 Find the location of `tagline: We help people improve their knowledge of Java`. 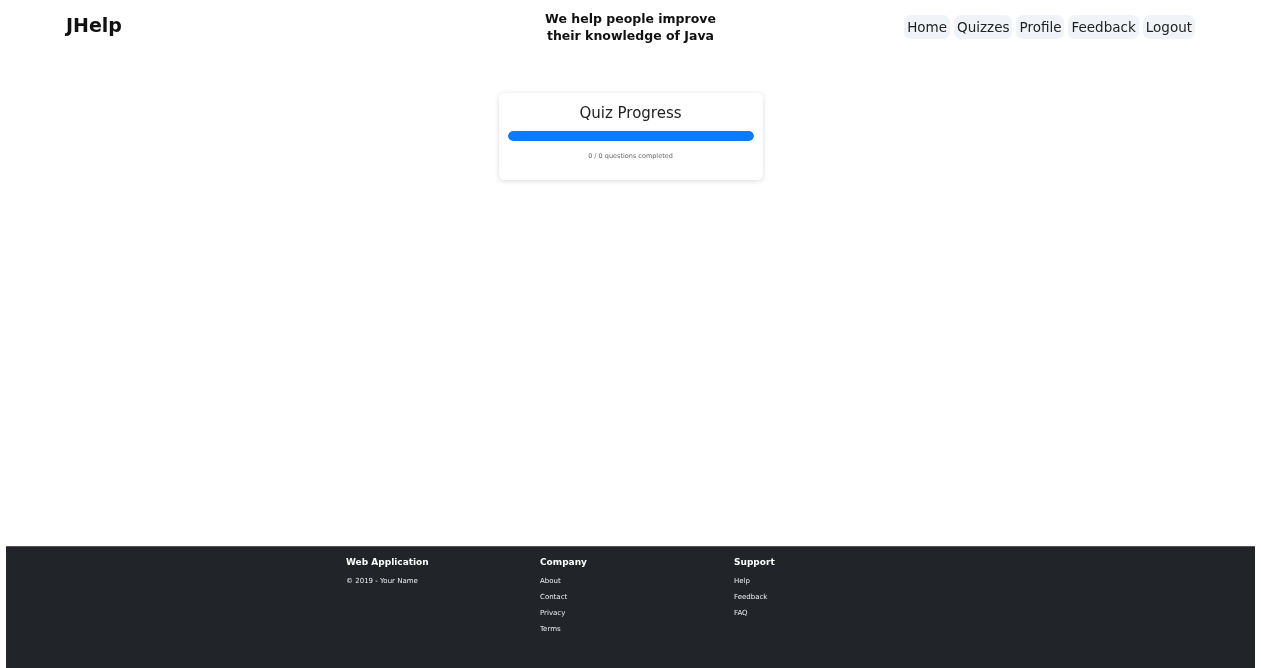

tagline: We help people improve their knowledge of Java is located at coordinates (630, 27).